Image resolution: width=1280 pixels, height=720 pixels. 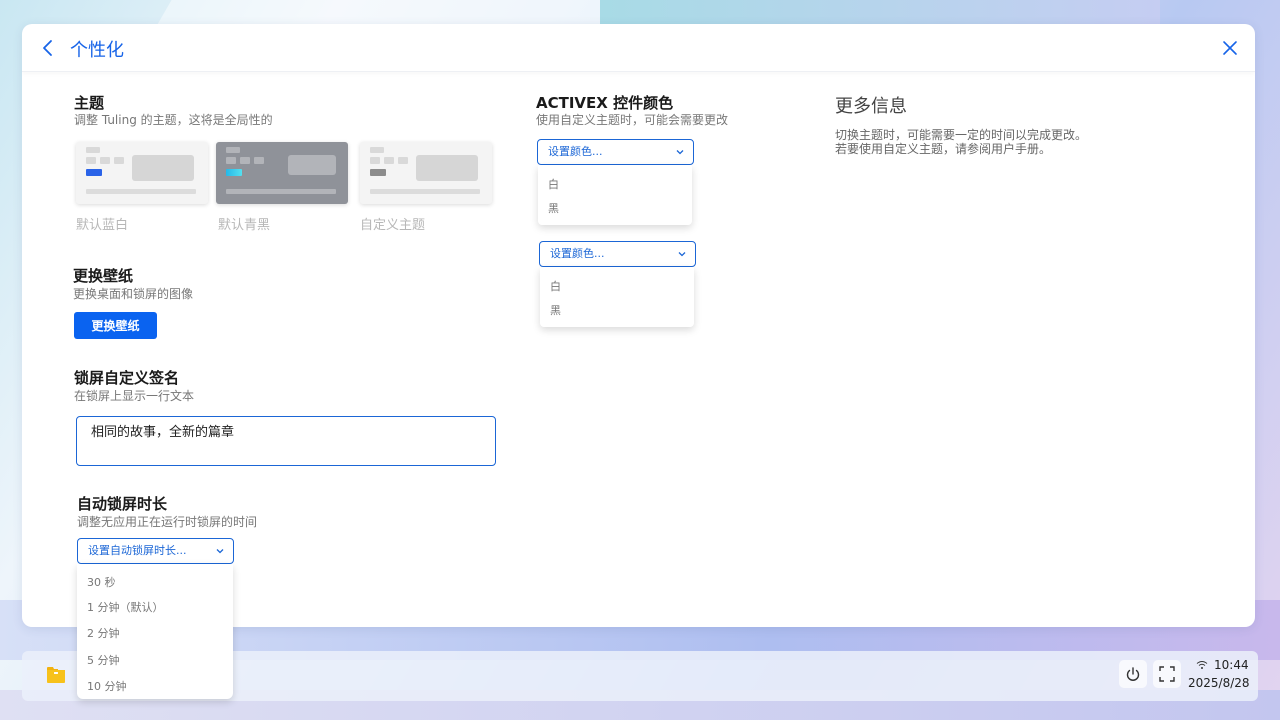 I want to click on theme-card-custom, so click(x=426, y=173).